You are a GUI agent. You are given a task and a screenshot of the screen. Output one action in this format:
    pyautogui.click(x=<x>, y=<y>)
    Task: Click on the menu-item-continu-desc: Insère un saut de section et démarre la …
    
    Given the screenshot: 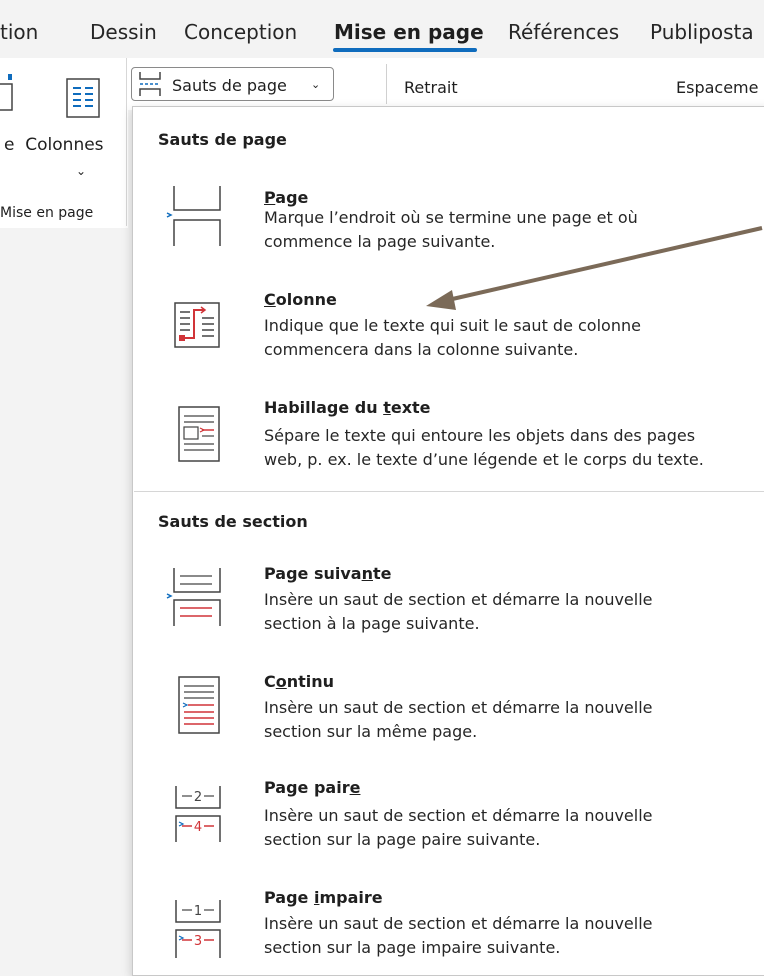 What is the action you would take?
    pyautogui.click(x=458, y=719)
    